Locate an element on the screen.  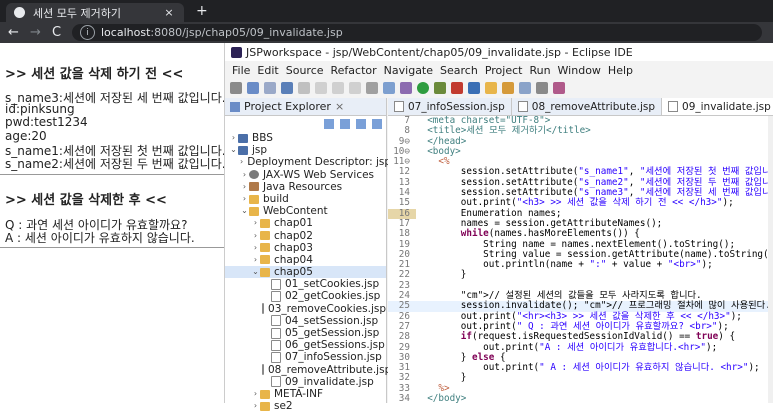
new-java-project-icon is located at coordinates (474, 88).